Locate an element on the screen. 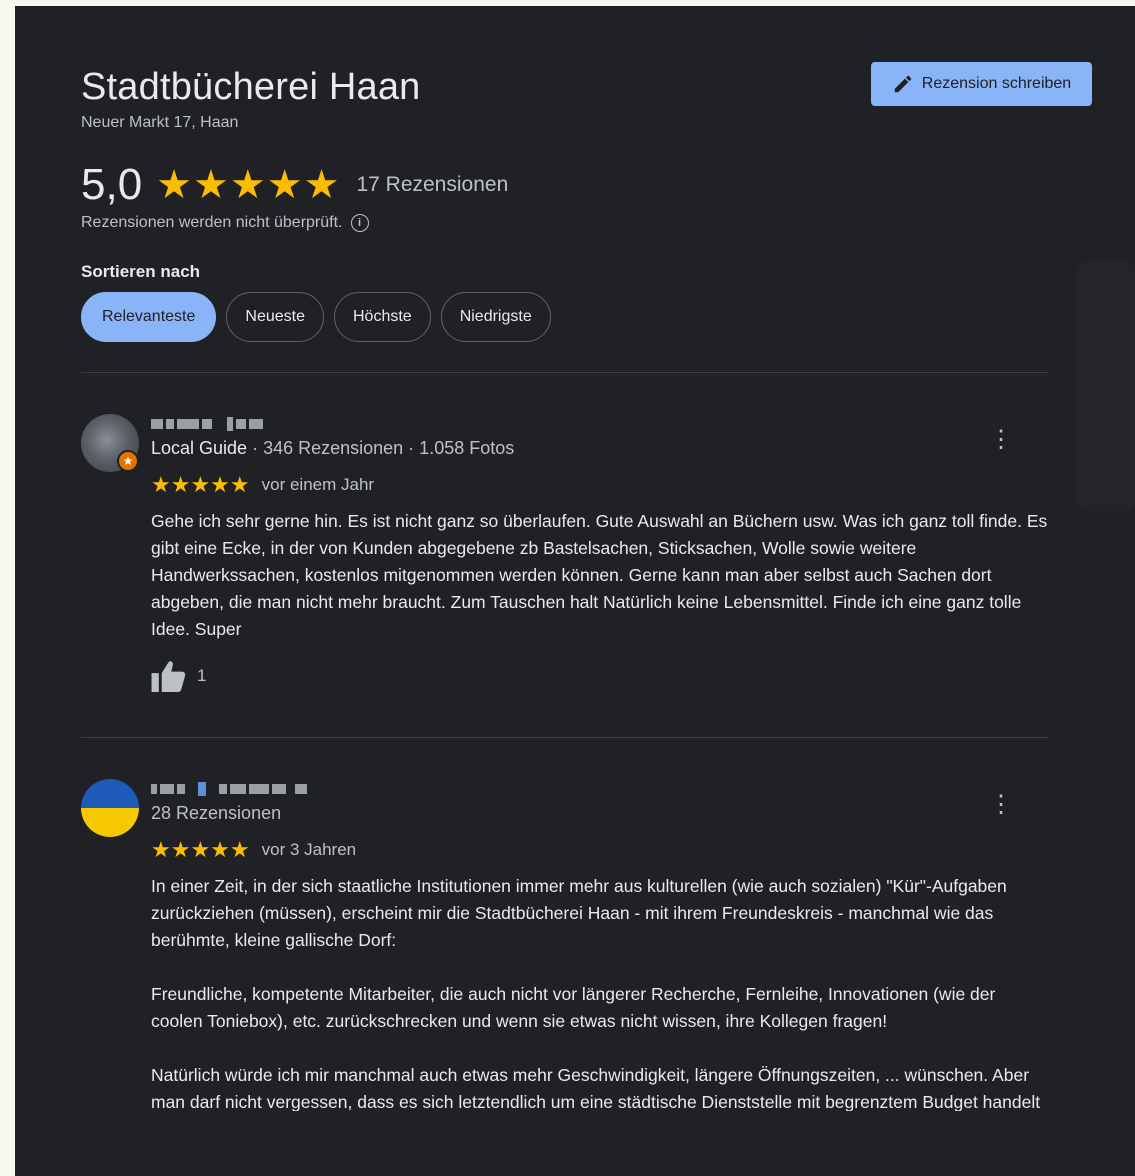 The height and width of the screenshot is (1176, 1135). place-title: Stadtbücherei Haan is located at coordinates (251, 87).